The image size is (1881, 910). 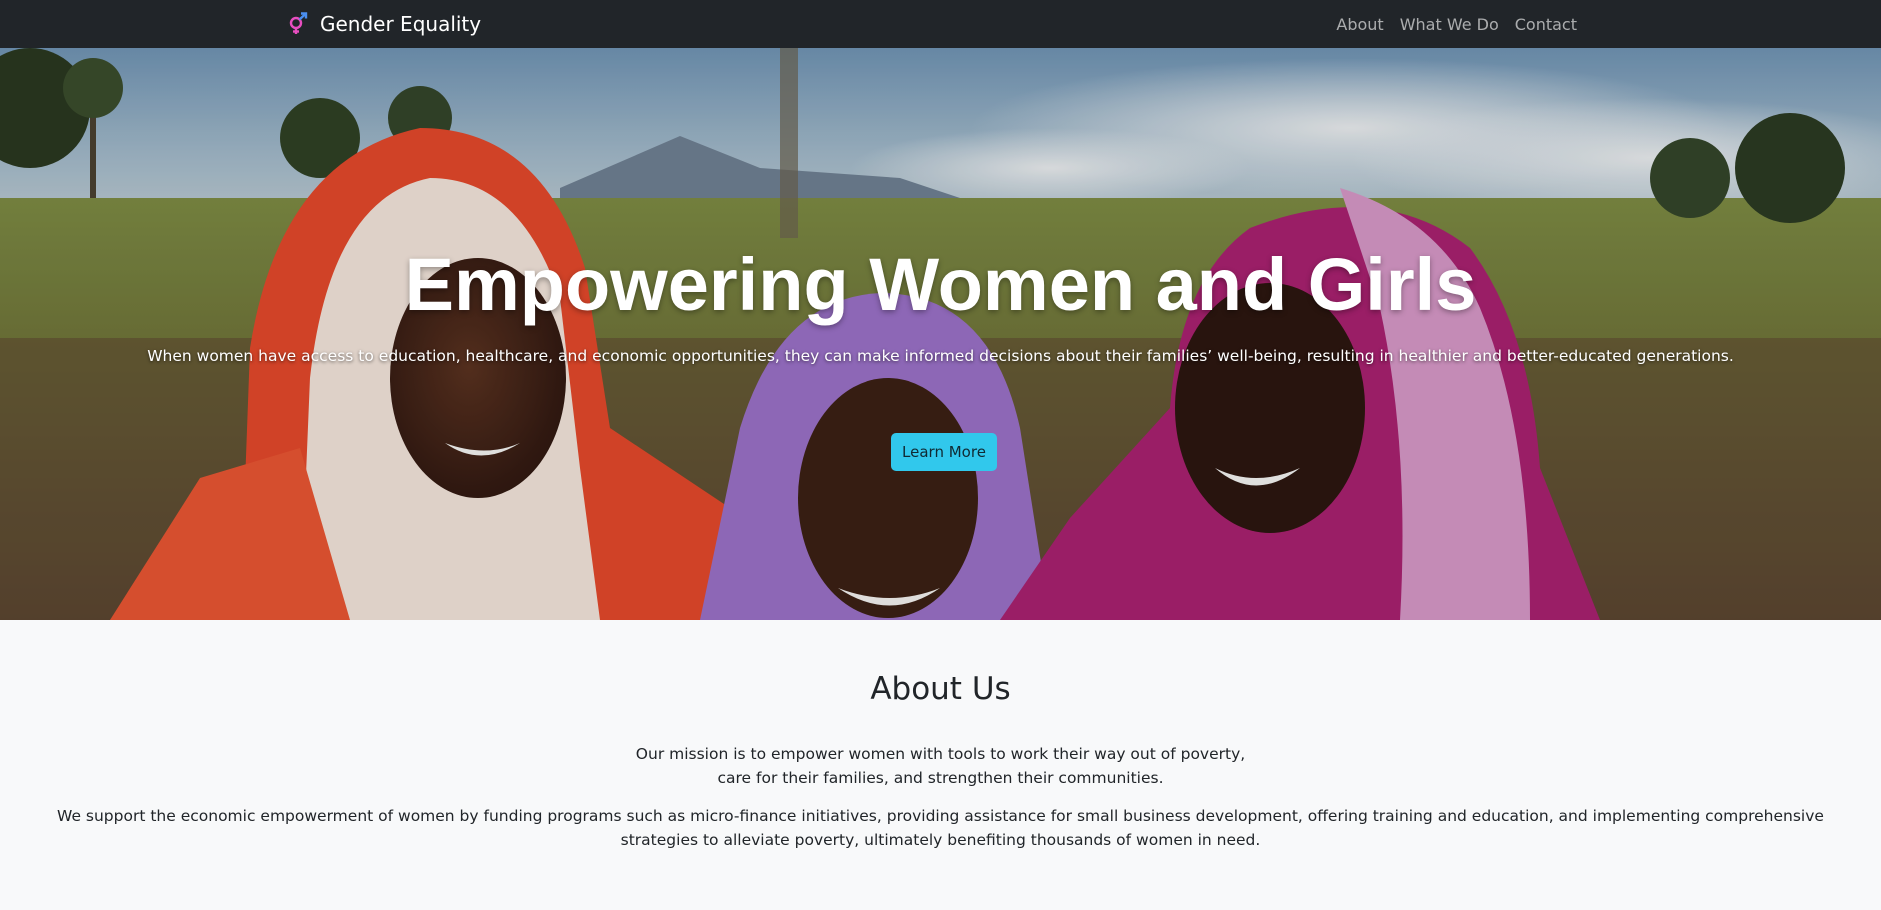 I want to click on navbar: Gender Equality About What We Do Contact, so click(x=940, y=24).